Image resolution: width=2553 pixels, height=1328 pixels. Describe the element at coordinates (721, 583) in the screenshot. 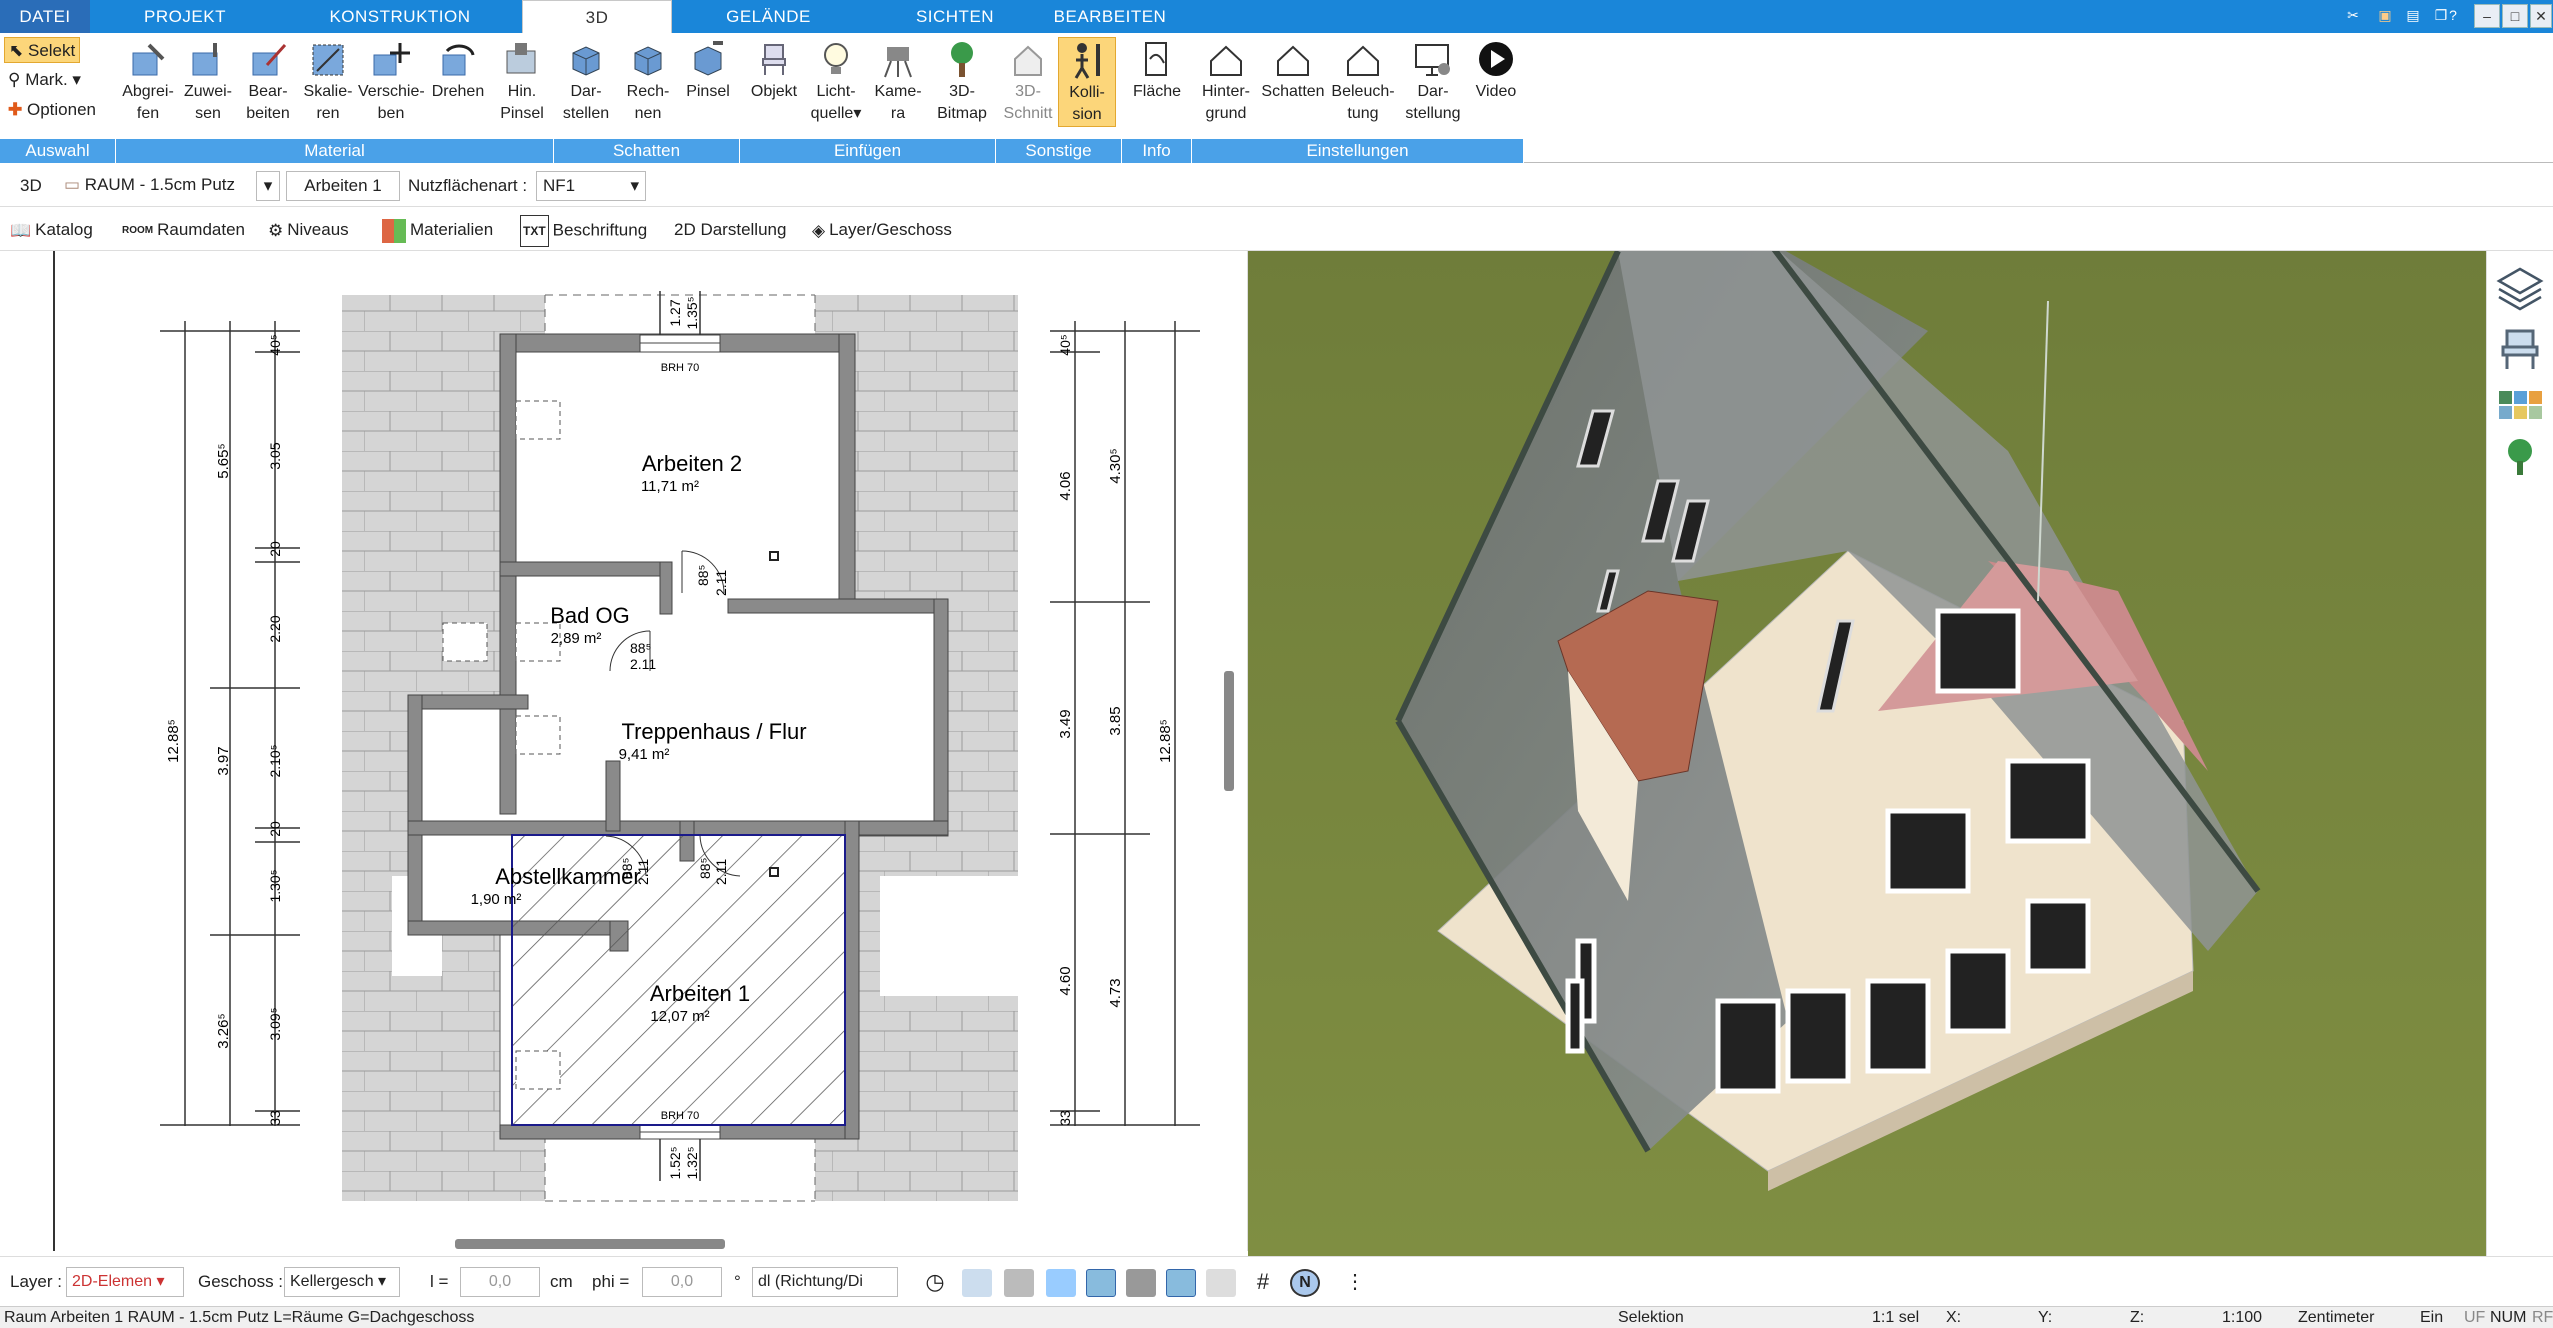

I see `door1-h: 2.11` at that location.